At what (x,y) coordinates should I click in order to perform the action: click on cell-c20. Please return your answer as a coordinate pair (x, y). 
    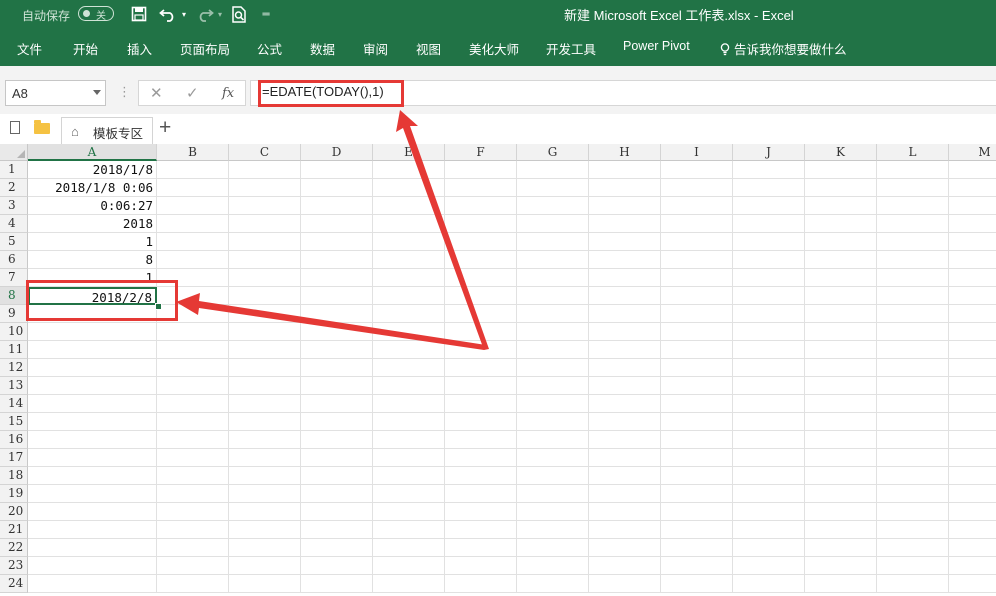
    Looking at the image, I should click on (265, 512).